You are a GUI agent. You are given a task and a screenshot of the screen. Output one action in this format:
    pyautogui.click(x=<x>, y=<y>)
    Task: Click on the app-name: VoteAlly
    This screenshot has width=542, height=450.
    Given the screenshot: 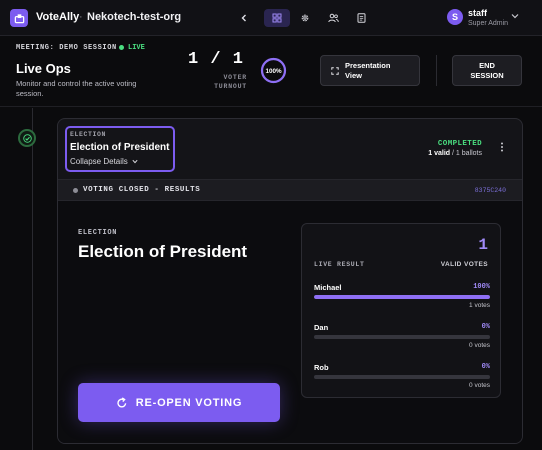 What is the action you would take?
    pyautogui.click(x=58, y=17)
    